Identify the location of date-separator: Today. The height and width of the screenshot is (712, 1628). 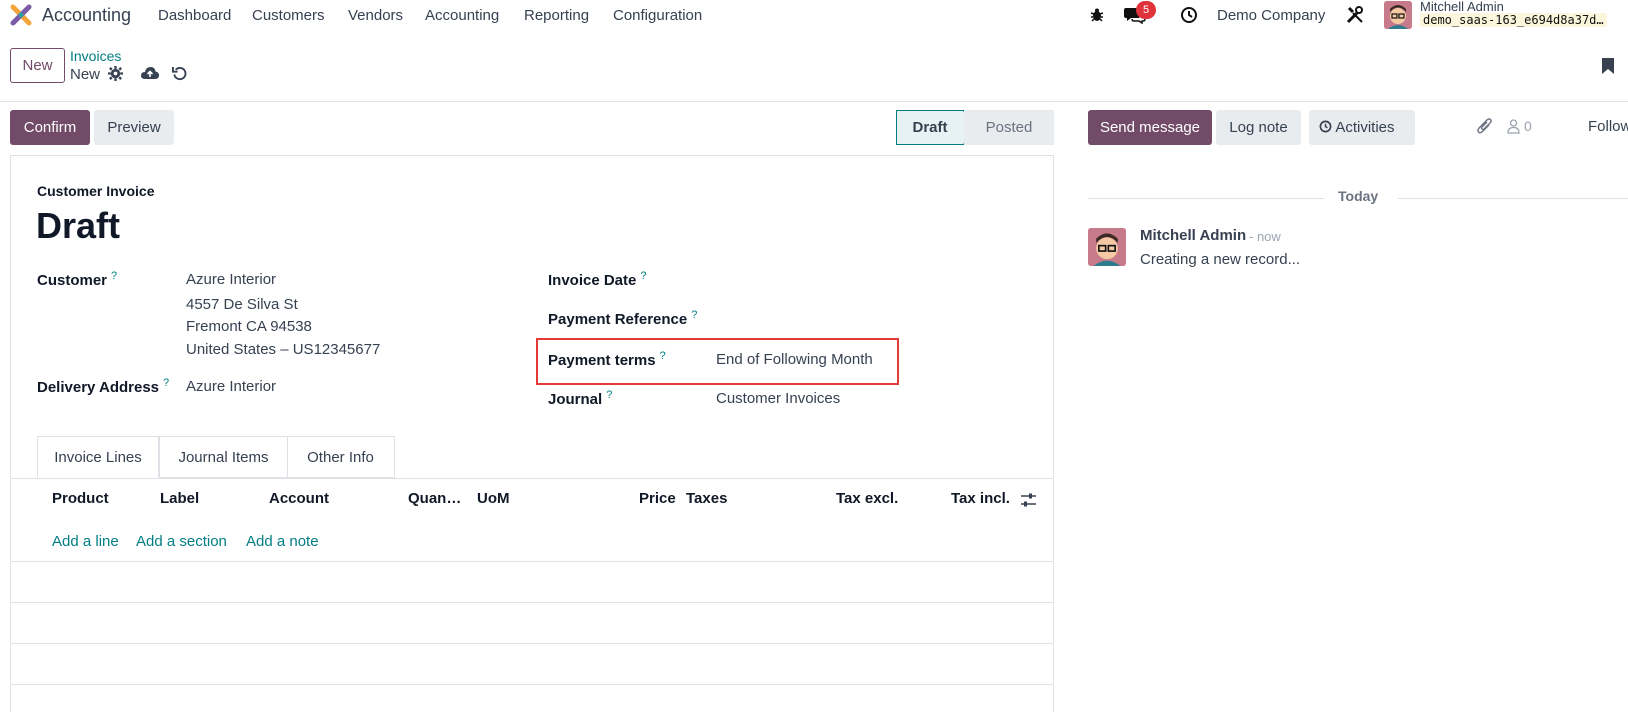
(1358, 196).